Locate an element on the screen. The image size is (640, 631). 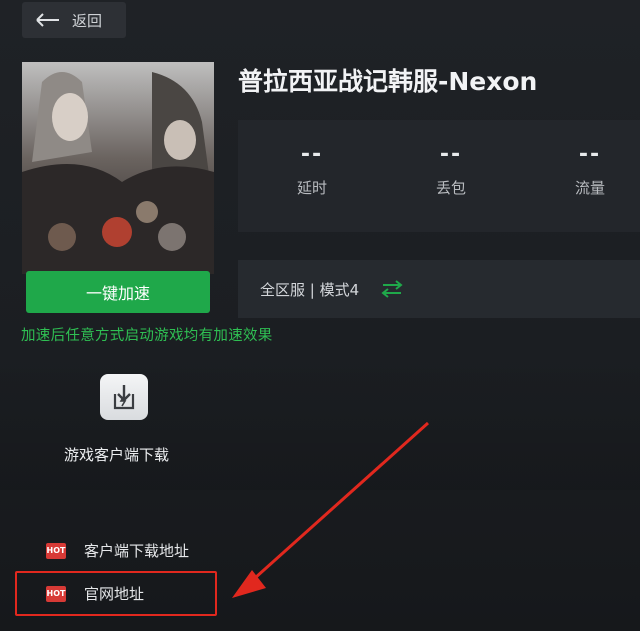
swap-arrows-icon is located at coordinates (392, 289).